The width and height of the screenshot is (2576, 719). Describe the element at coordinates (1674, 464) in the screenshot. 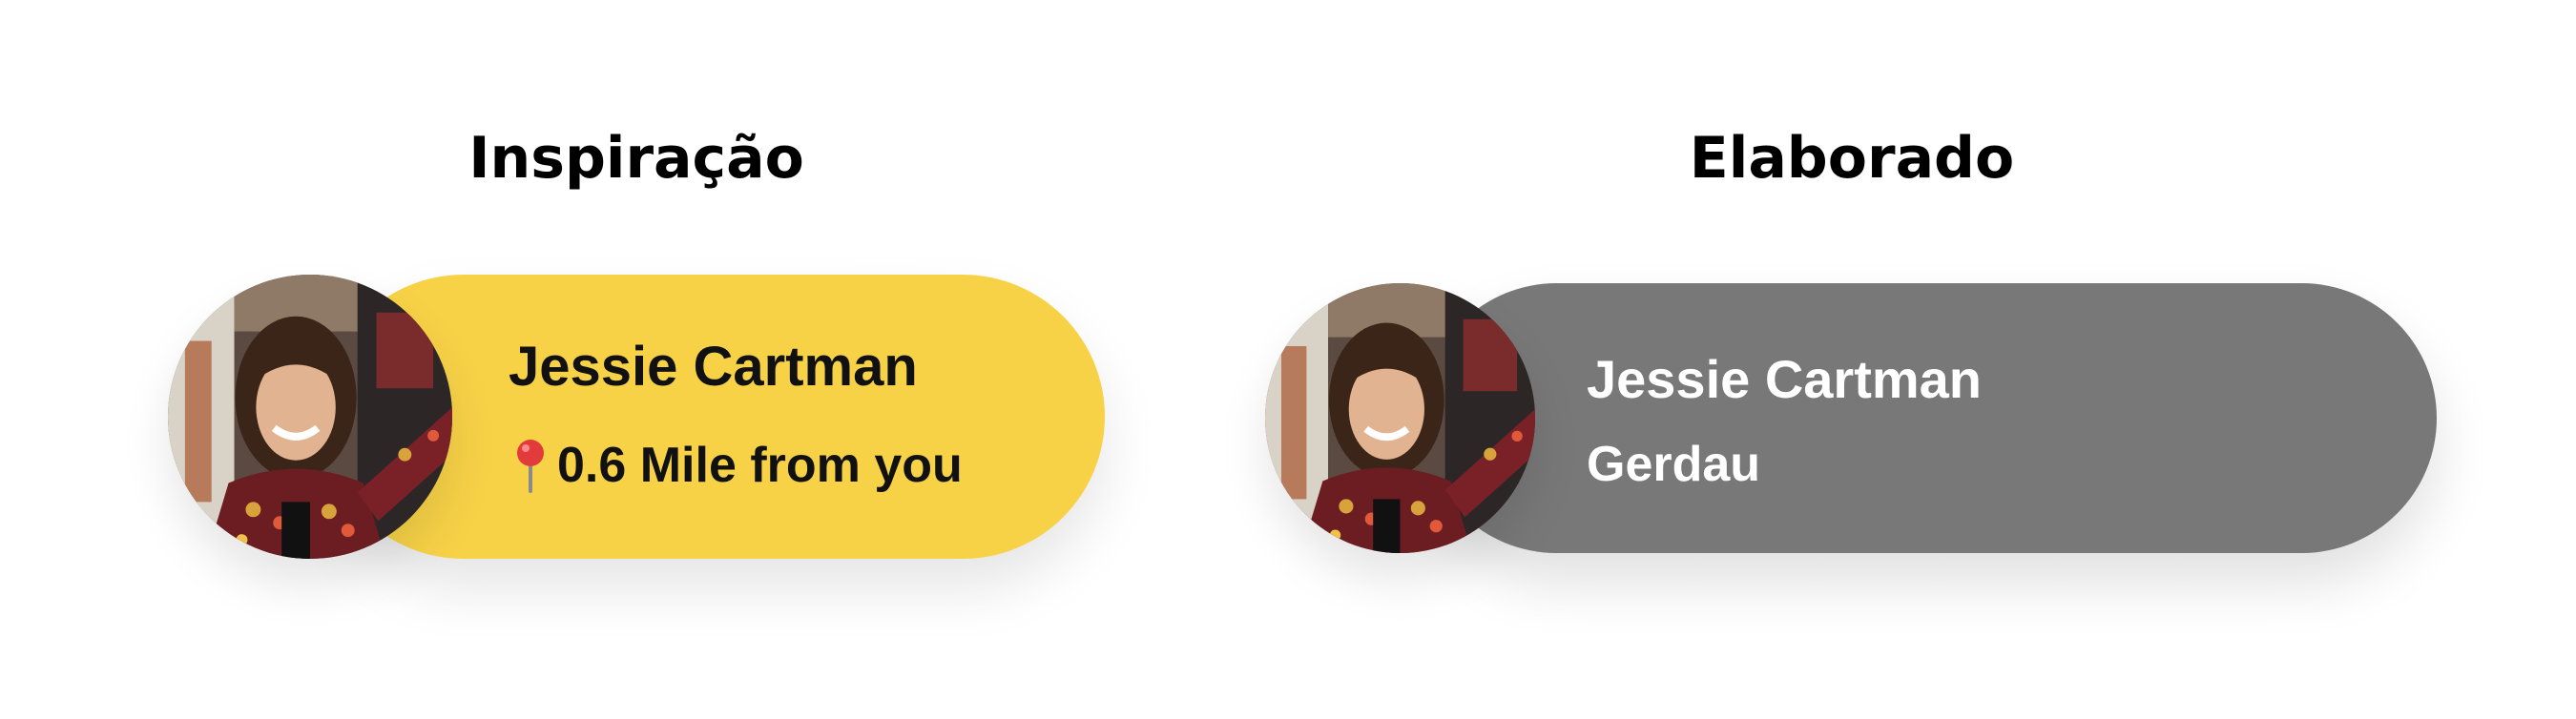

I see `company-label: Gerdau` at that location.